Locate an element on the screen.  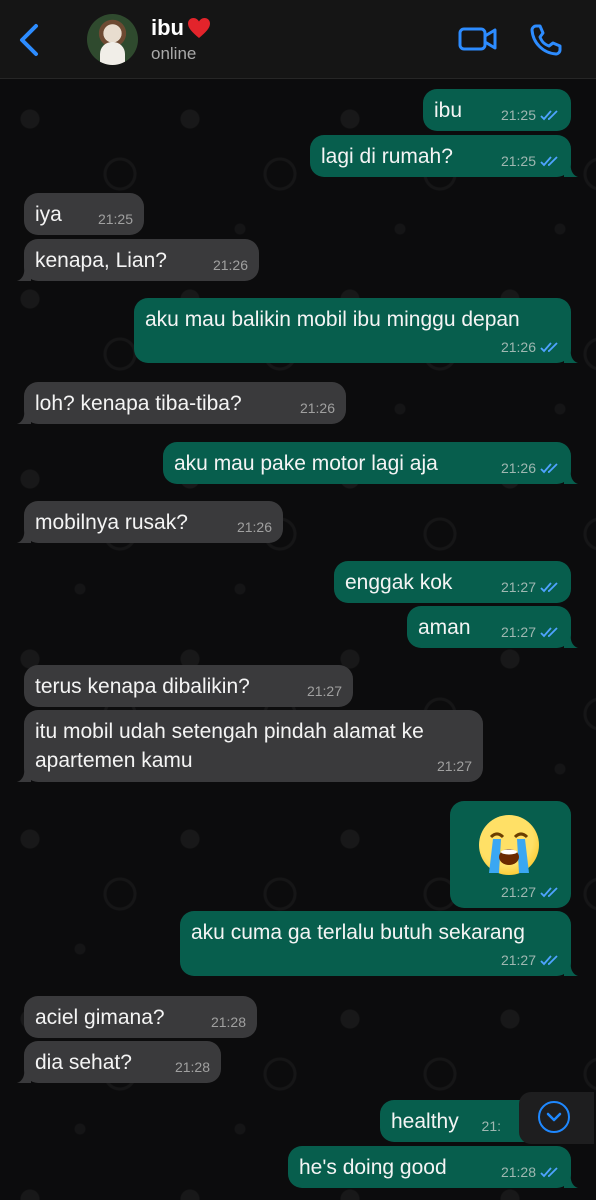
message-text: aku mau balikin mobil ibu minggu depan is located at coordinates (332, 319).